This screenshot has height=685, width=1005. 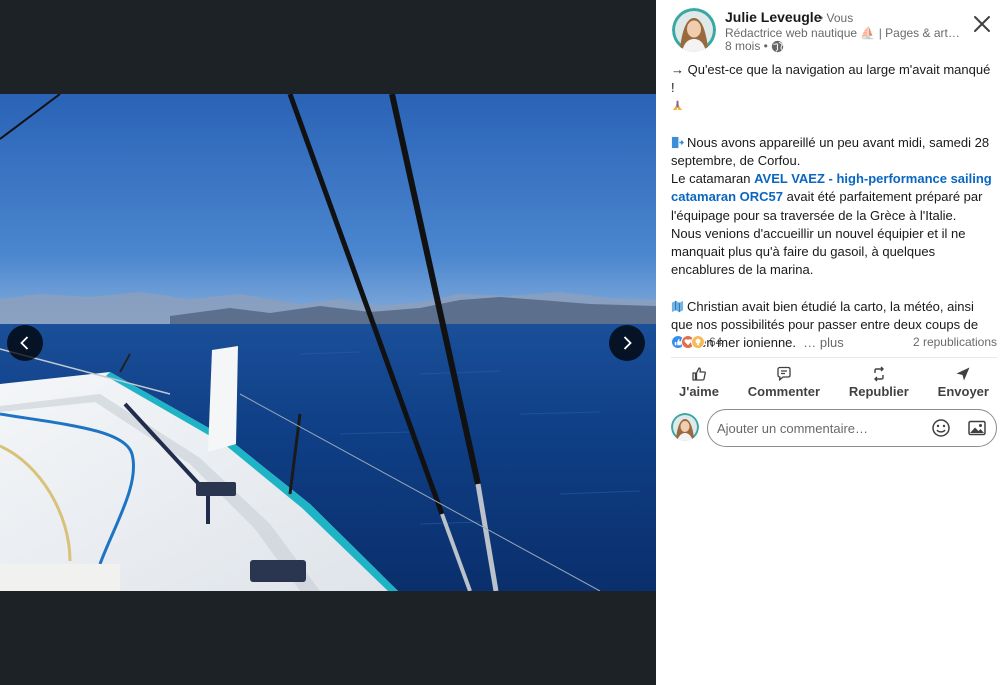 I want to click on next-image-button, so click(x=627, y=343).